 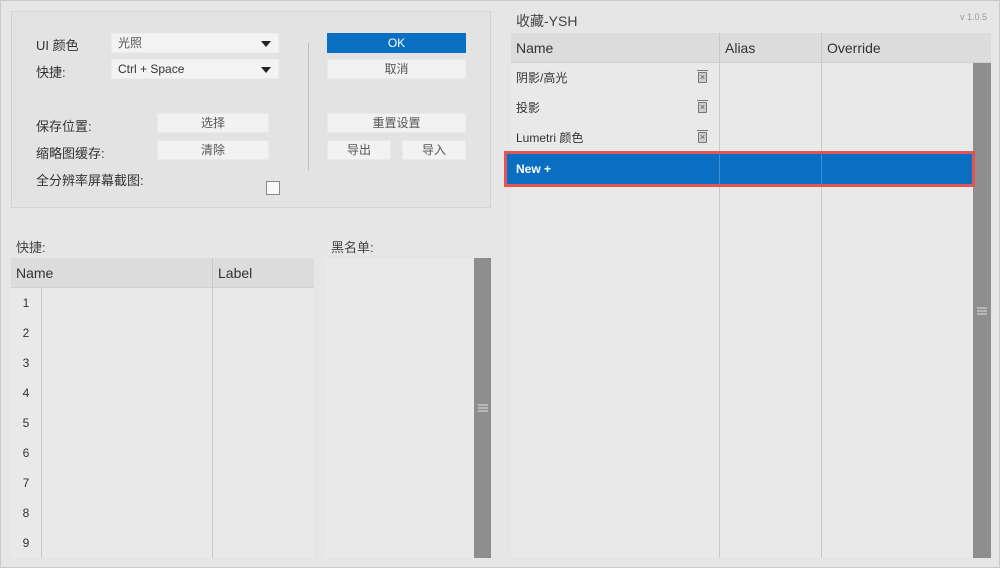 I want to click on favorites-title: 收藏-YSH, so click(x=547, y=21).